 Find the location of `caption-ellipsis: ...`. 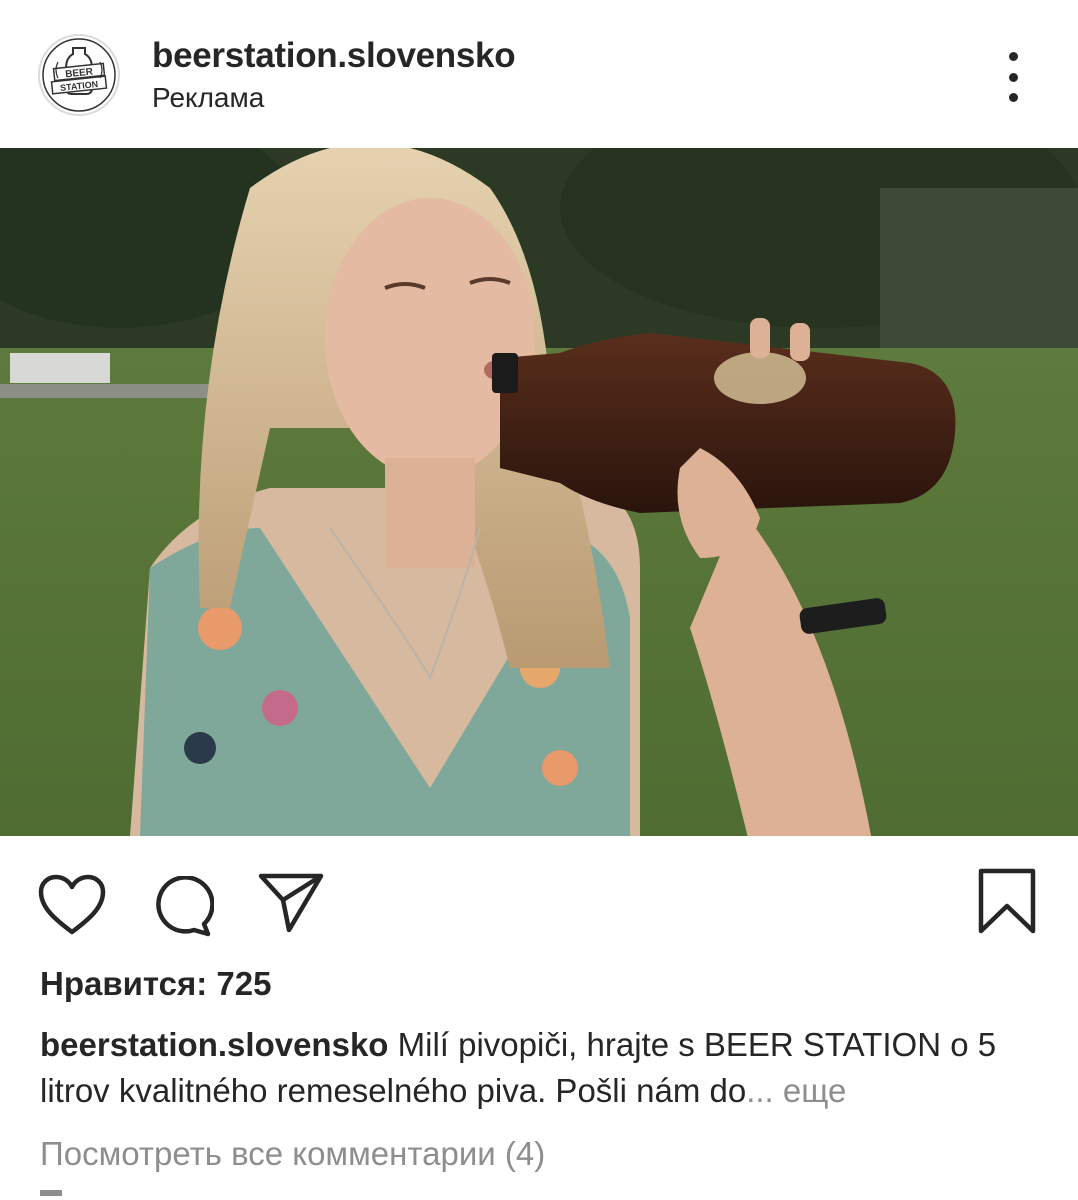

caption-ellipsis: ... is located at coordinates (760, 1090).